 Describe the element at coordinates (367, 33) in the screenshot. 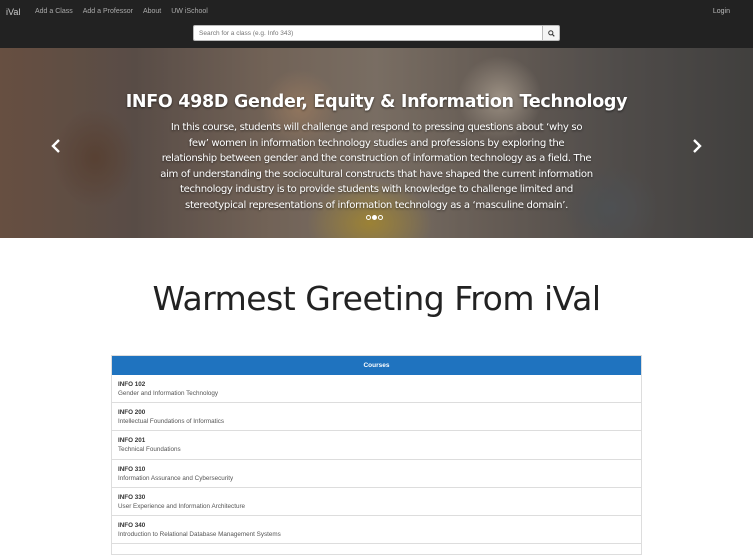

I see `search-input` at that location.